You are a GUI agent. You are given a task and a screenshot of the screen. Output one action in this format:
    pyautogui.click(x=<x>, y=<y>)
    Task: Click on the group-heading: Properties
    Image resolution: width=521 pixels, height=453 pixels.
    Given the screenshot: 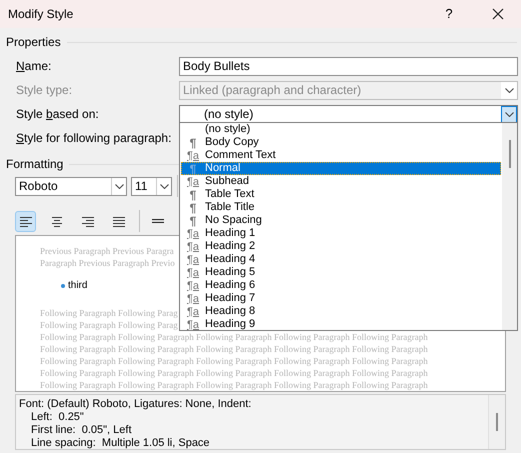 What is the action you would take?
    pyautogui.click(x=33, y=42)
    